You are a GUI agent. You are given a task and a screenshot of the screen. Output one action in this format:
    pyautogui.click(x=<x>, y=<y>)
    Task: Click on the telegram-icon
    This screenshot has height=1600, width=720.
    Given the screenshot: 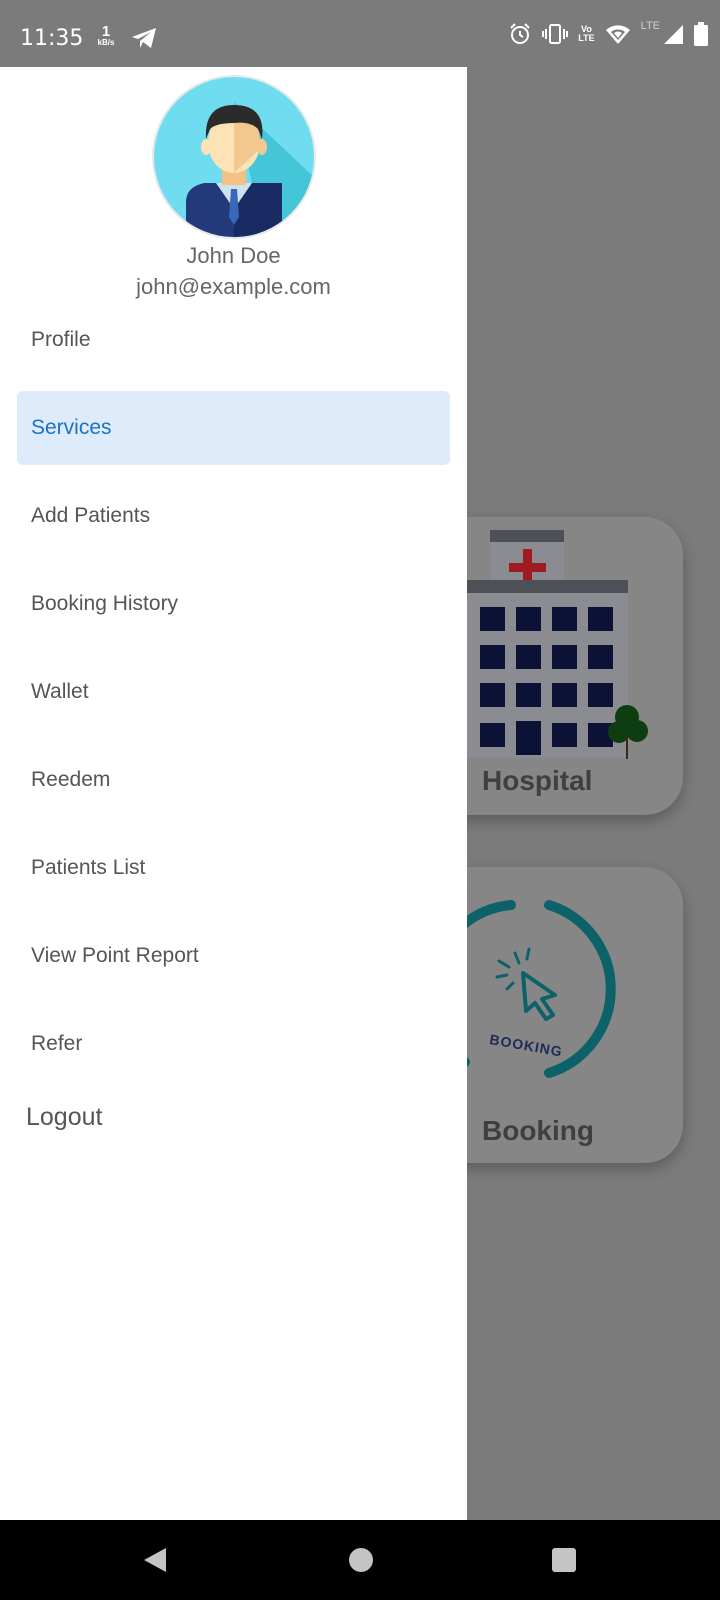 What is the action you would take?
    pyautogui.click(x=144, y=38)
    